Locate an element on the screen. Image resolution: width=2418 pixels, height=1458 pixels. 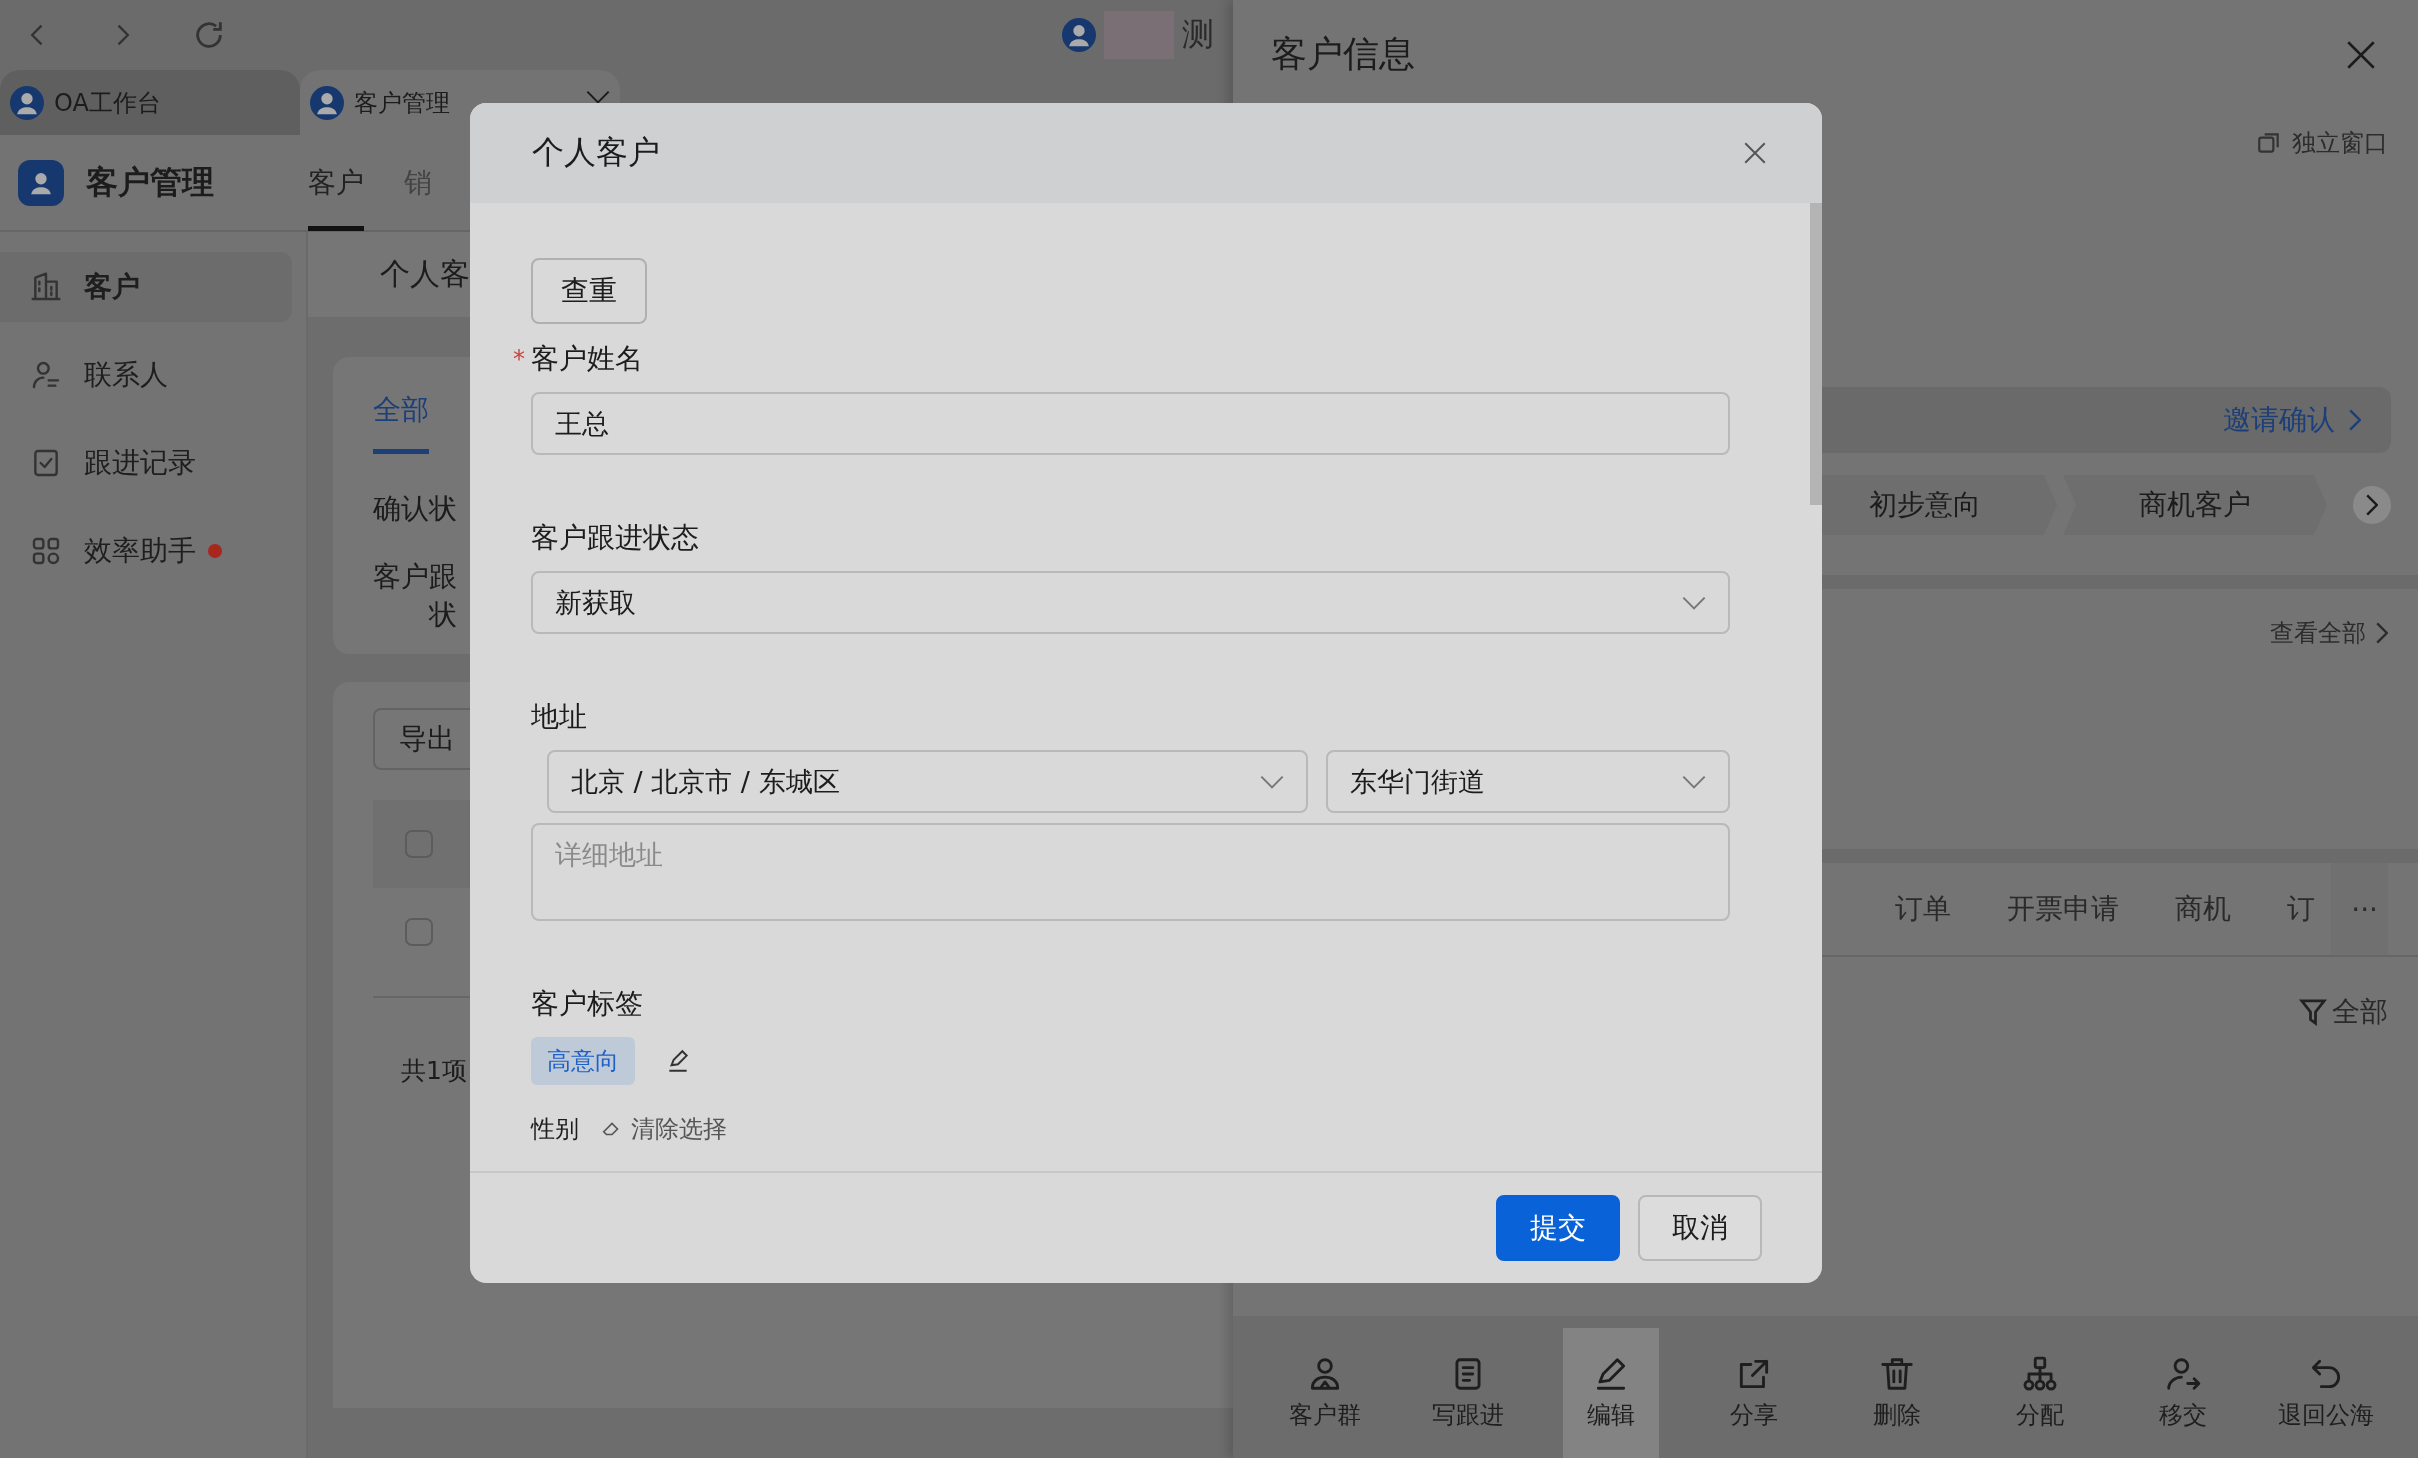
action-button: 客户群 is located at coordinates (1324, 1393).